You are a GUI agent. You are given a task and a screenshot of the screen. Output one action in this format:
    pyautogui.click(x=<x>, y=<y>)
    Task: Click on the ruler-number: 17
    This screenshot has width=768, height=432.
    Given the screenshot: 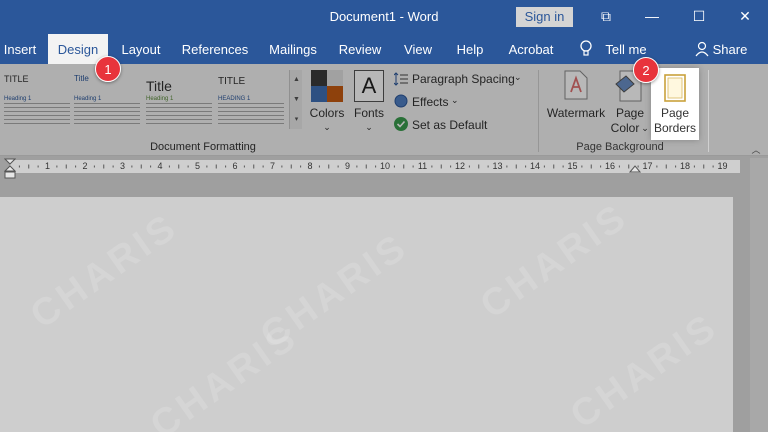 What is the action you would take?
    pyautogui.click(x=647, y=166)
    